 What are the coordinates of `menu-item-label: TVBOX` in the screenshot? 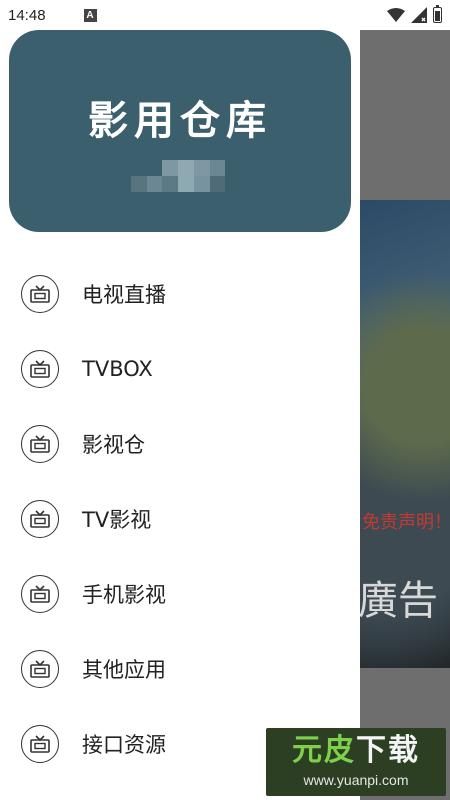 It's located at (117, 368).